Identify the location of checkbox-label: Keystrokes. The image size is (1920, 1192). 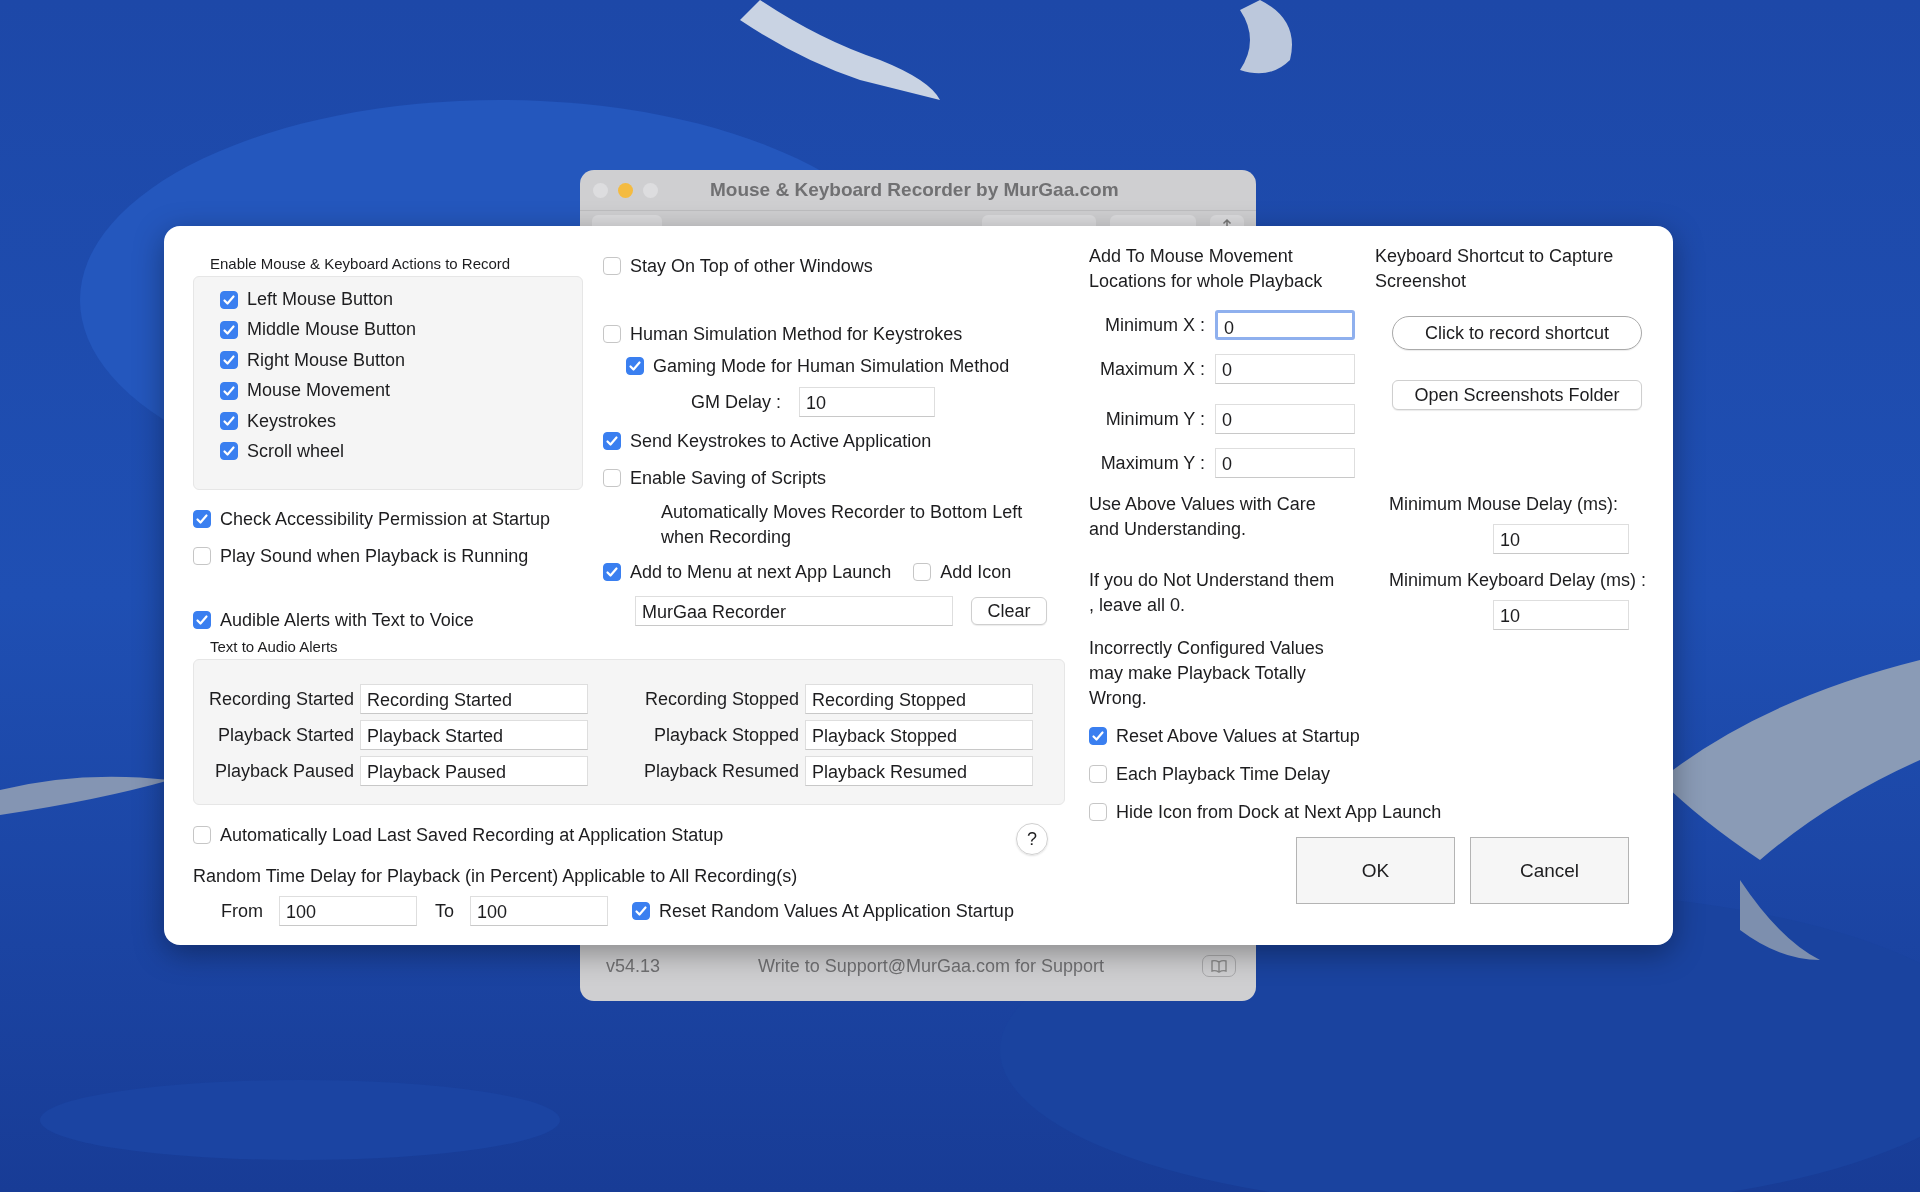
(292, 421).